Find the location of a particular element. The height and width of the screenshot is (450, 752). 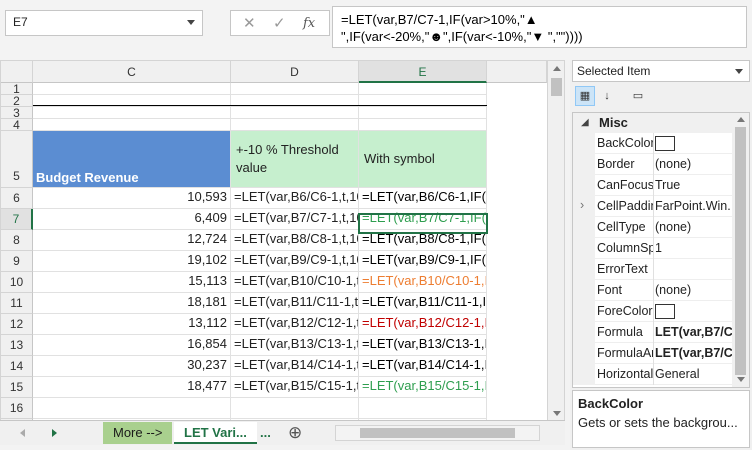

property-row: › CellPaddingFarPoint.Win. is located at coordinates (653, 206).